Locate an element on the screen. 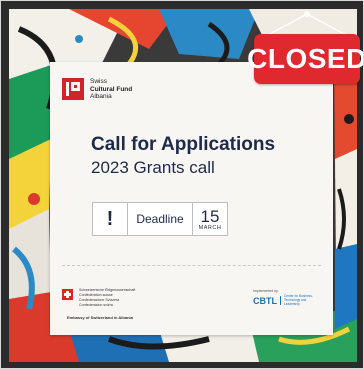  deadline-date: 15 MARCH is located at coordinates (210, 219).